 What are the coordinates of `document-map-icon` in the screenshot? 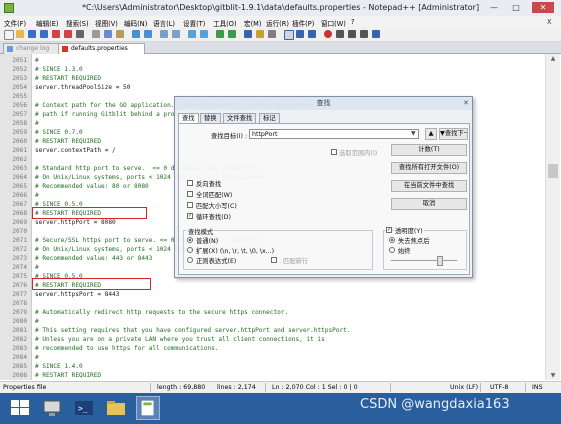 It's located at (289, 35).